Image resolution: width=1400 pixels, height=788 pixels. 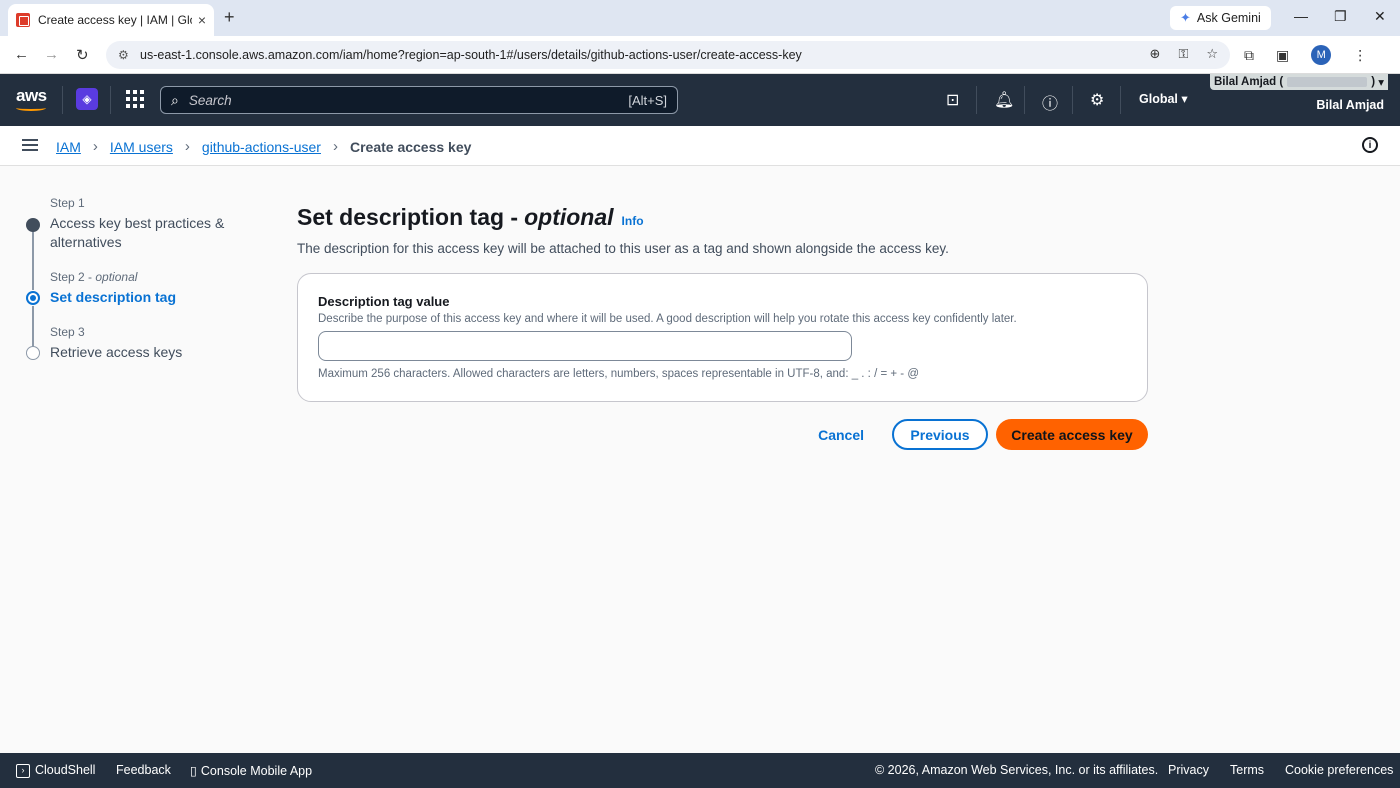 What do you see at coordinates (585, 346) in the screenshot?
I see `description-tag-input` at bounding box center [585, 346].